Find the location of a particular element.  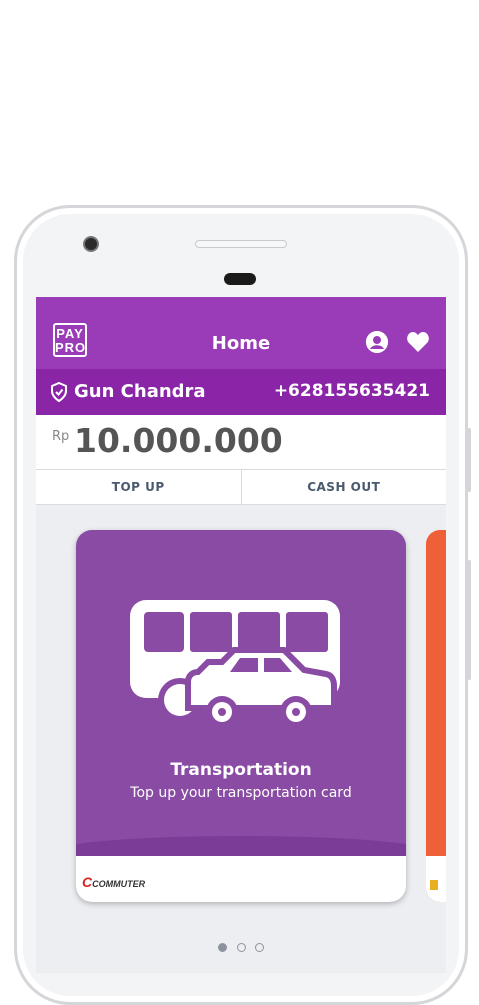

power-button is located at coordinates (468, 620).